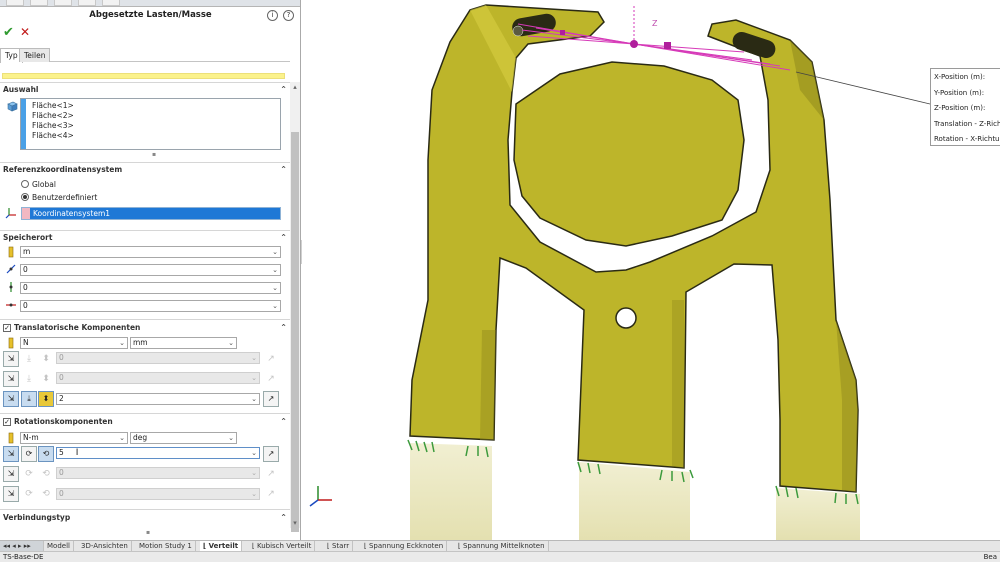 The height and width of the screenshot is (562, 1000). Describe the element at coordinates (145, 170) in the screenshot. I see `section-header-referenzkoordinatensystem: Referenzkoordinatensystem ⌃` at that location.